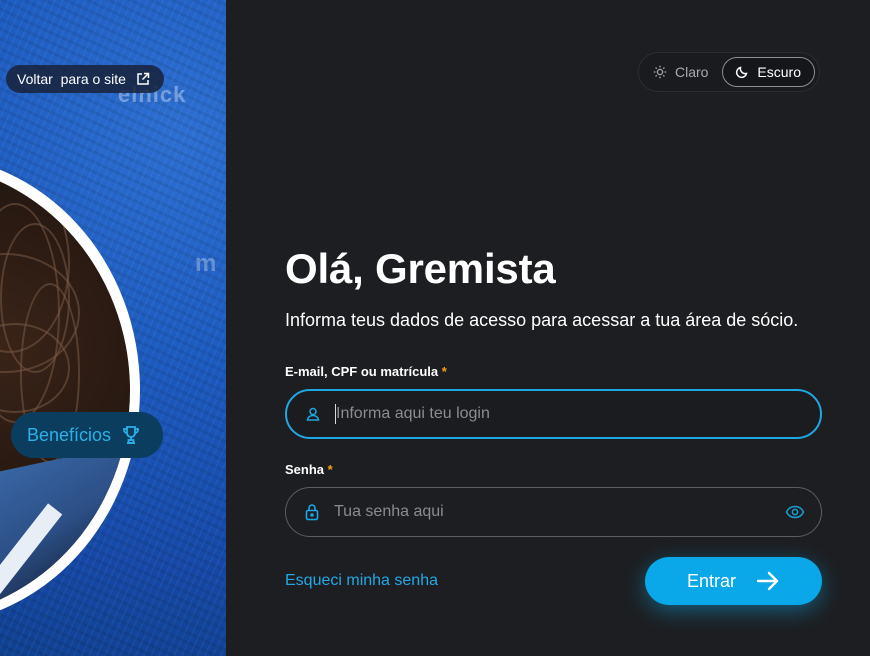 Image resolution: width=870 pixels, height=656 pixels. I want to click on password-input, so click(544, 512).